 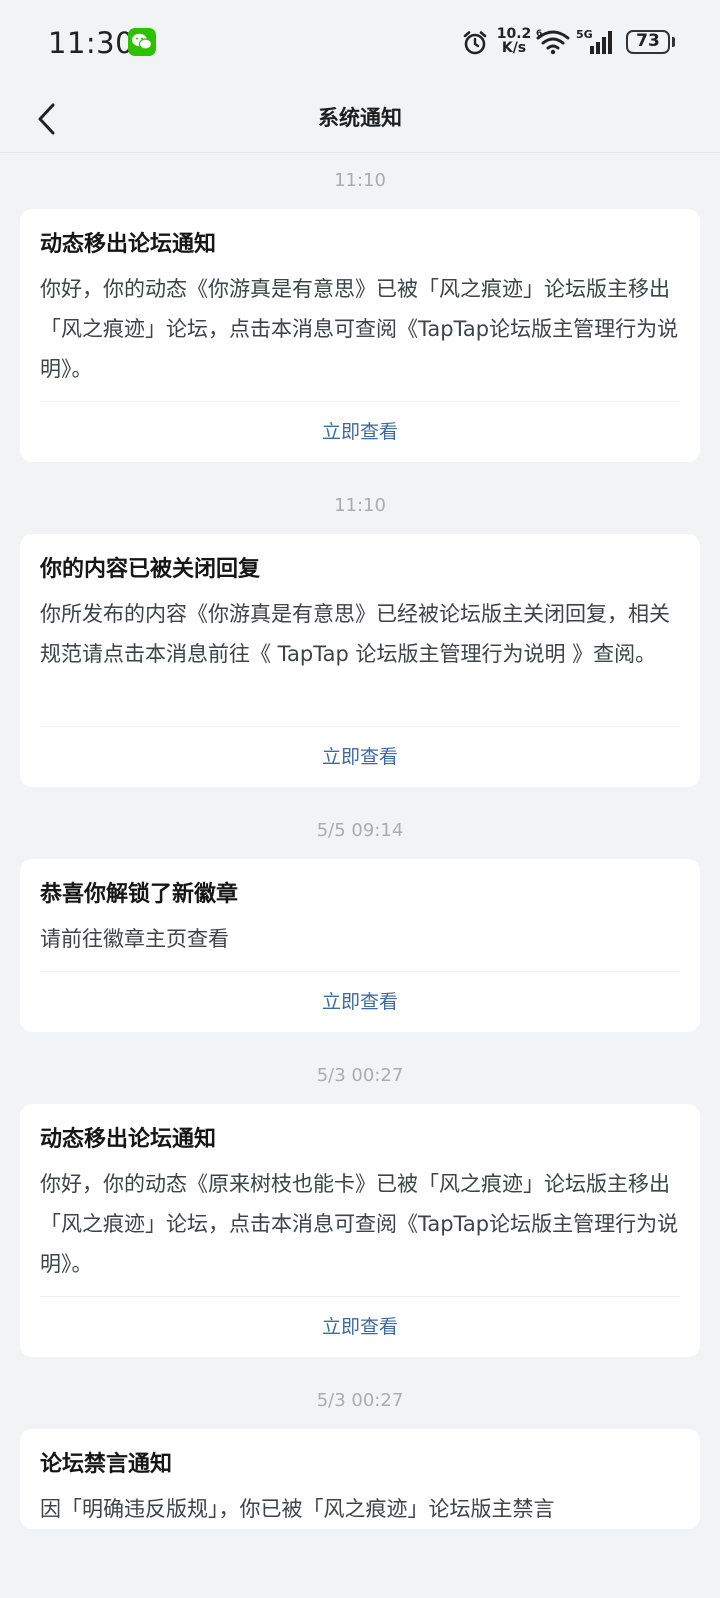 What do you see at coordinates (142, 42) in the screenshot?
I see `wechat-notification-icon` at bounding box center [142, 42].